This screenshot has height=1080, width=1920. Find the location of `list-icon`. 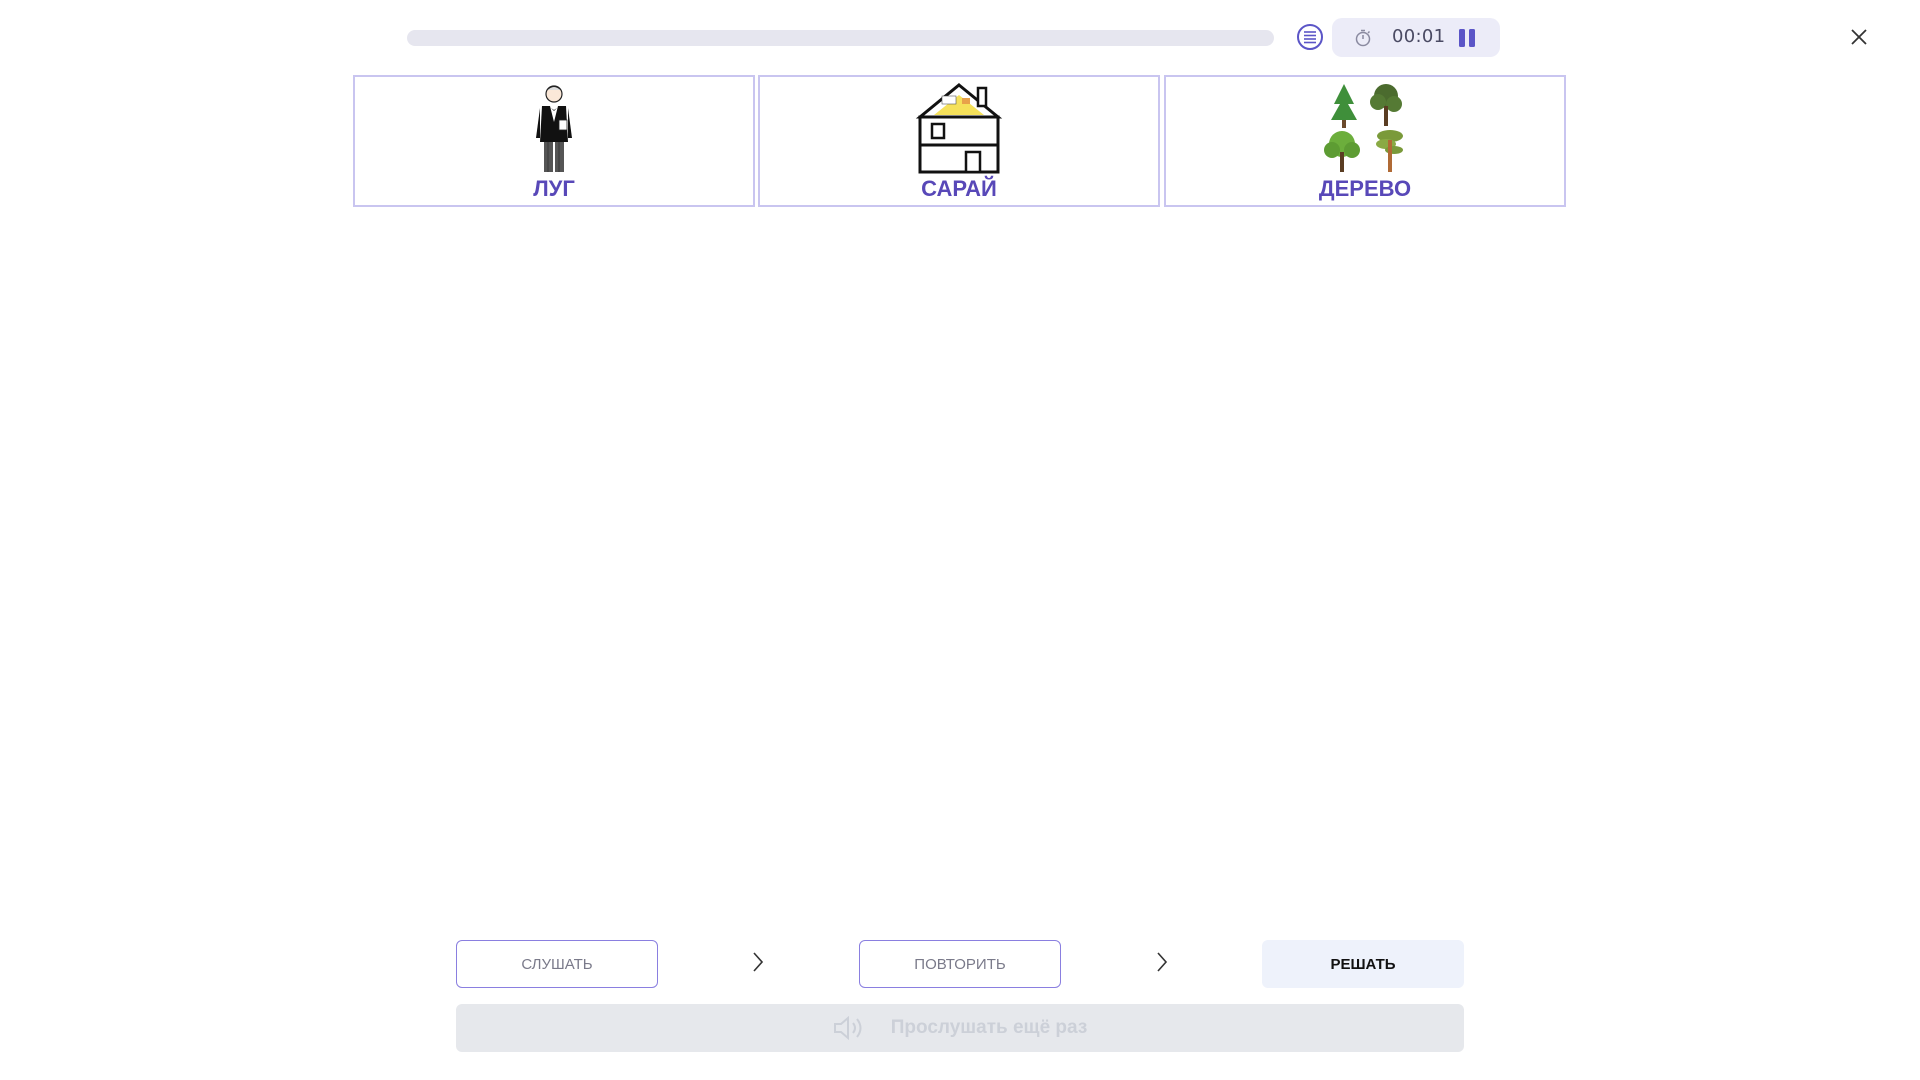

list-icon is located at coordinates (1310, 37).